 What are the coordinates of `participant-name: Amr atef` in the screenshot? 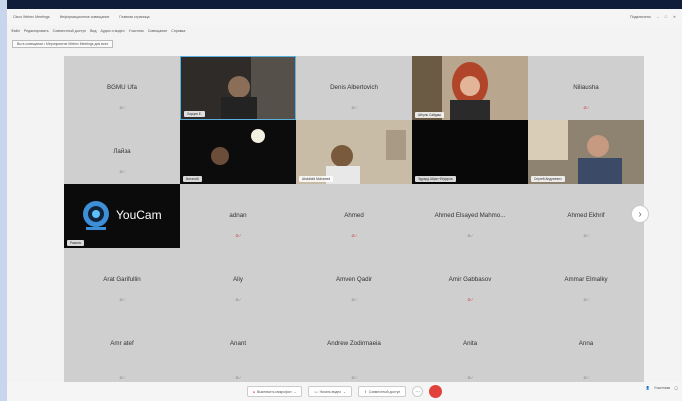 It's located at (122, 343).